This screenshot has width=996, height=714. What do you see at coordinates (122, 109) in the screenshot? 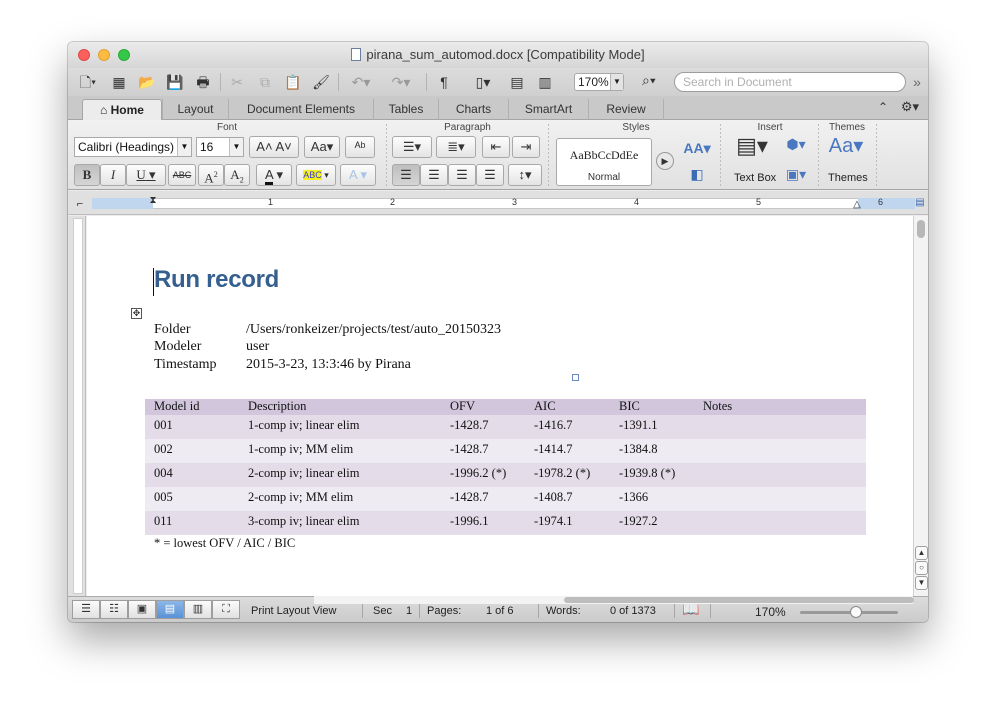
I see `tab-home: ⌂ Home` at bounding box center [122, 109].